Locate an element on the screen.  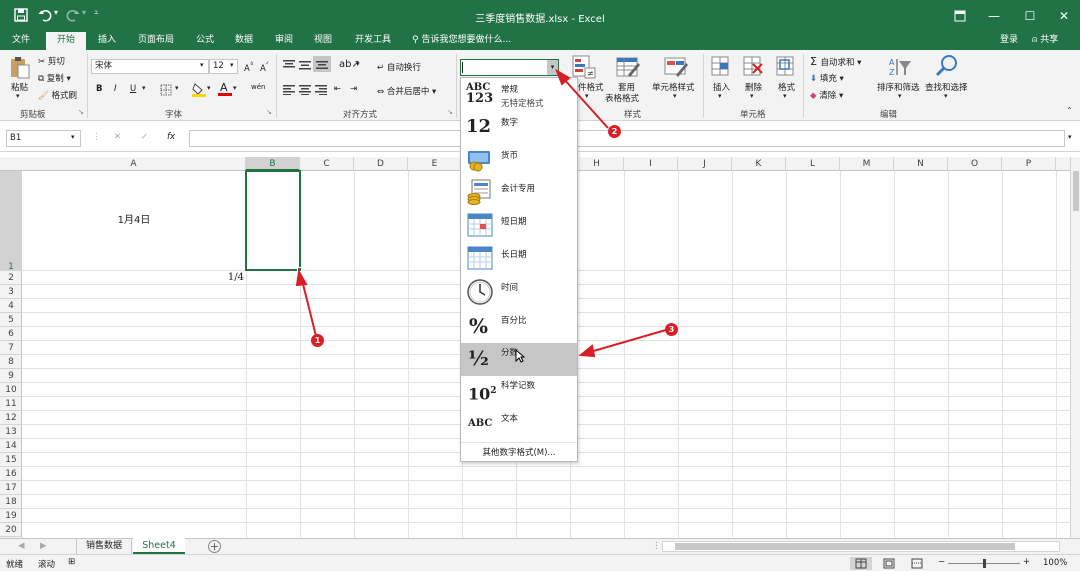
page-layout-view-icon is located at coordinates (889, 563).